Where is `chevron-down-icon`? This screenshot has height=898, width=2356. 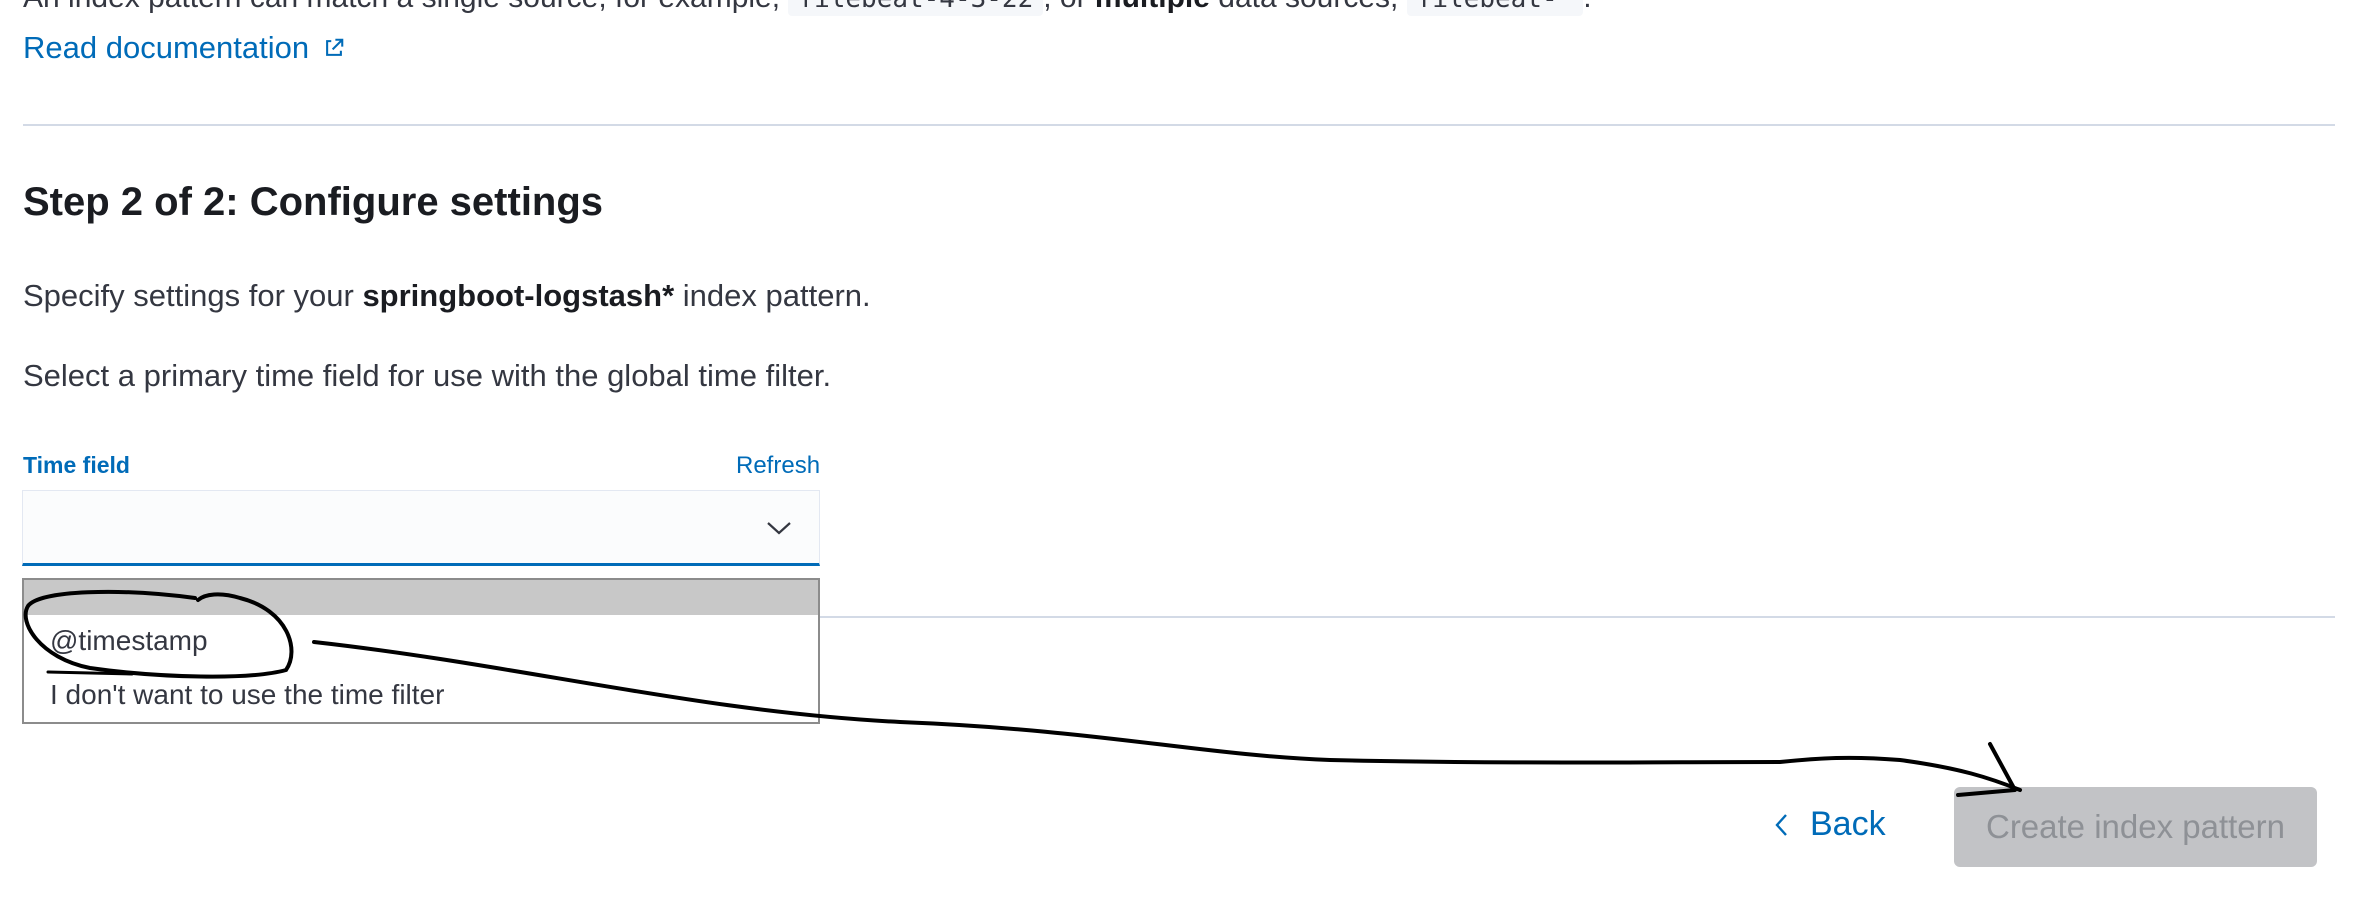
chevron-down-icon is located at coordinates (779, 528).